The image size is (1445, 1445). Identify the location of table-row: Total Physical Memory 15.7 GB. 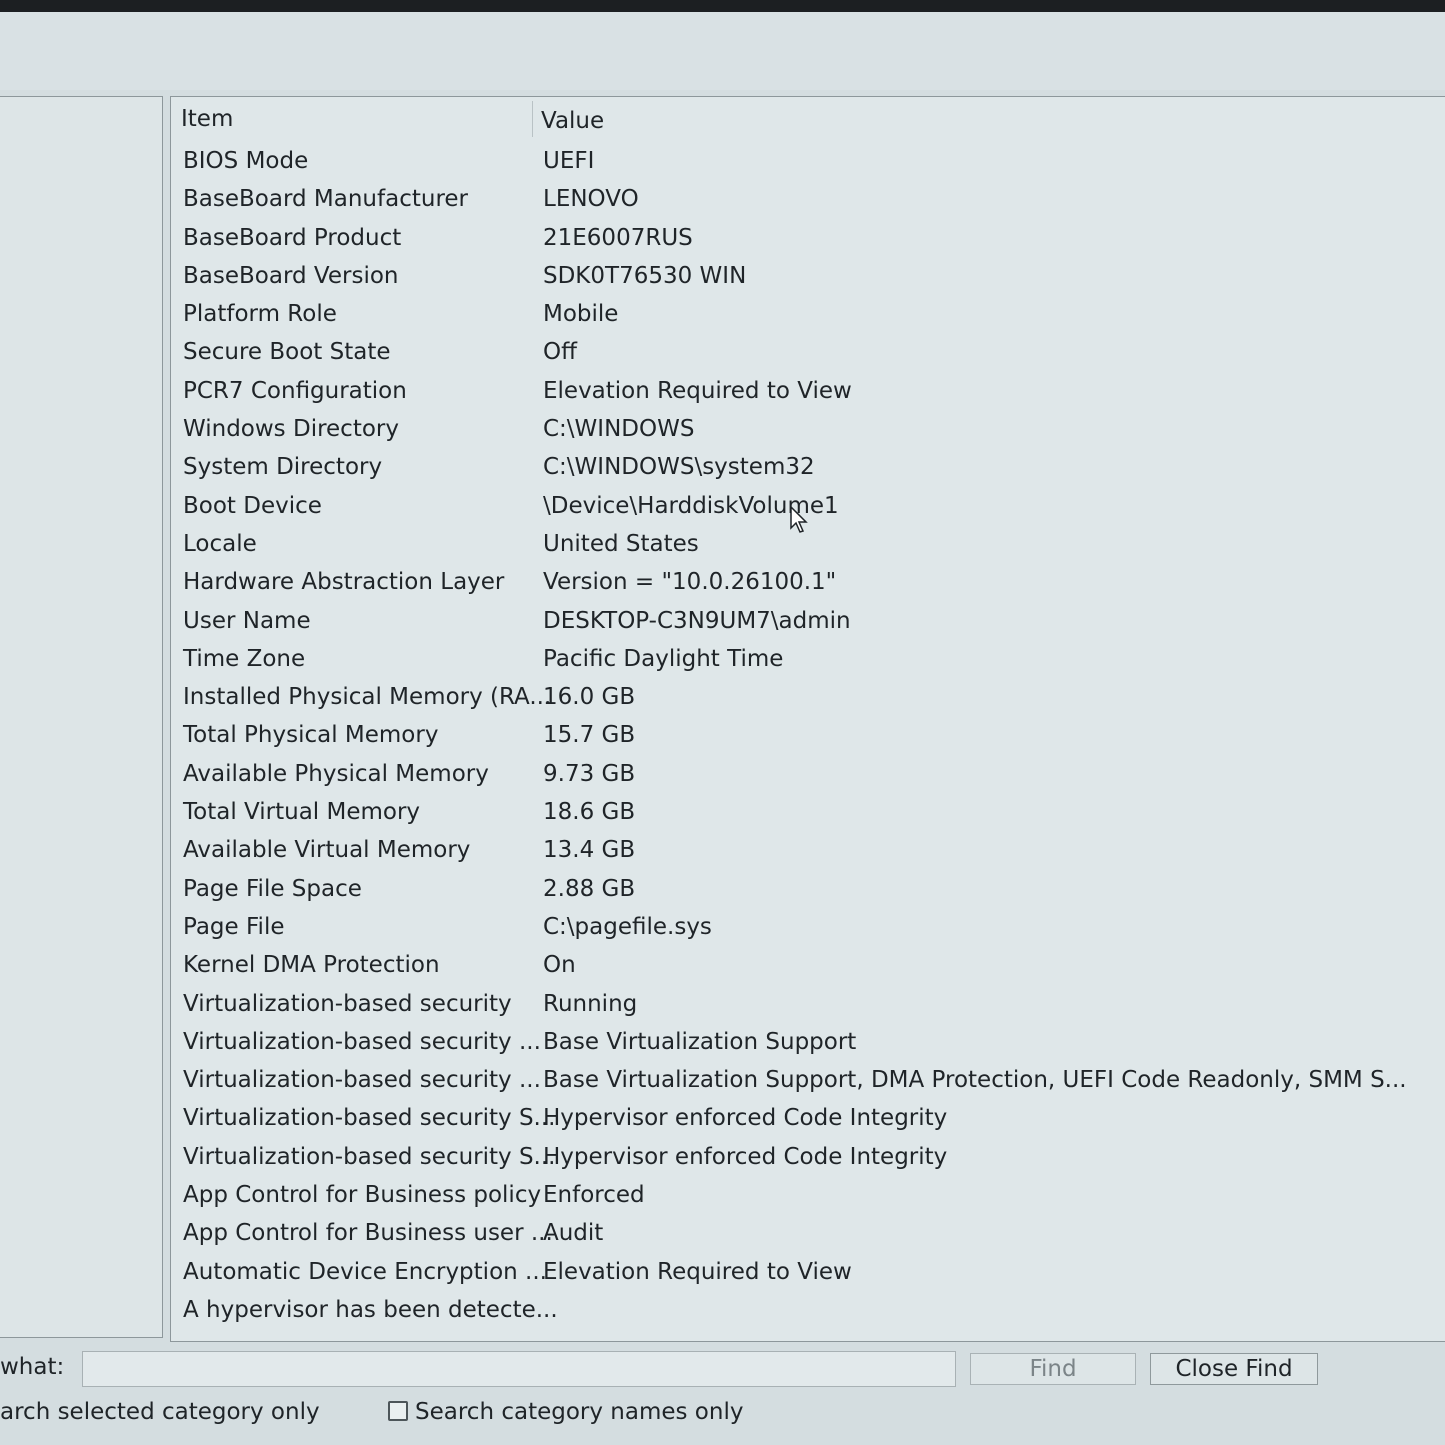
(808, 736).